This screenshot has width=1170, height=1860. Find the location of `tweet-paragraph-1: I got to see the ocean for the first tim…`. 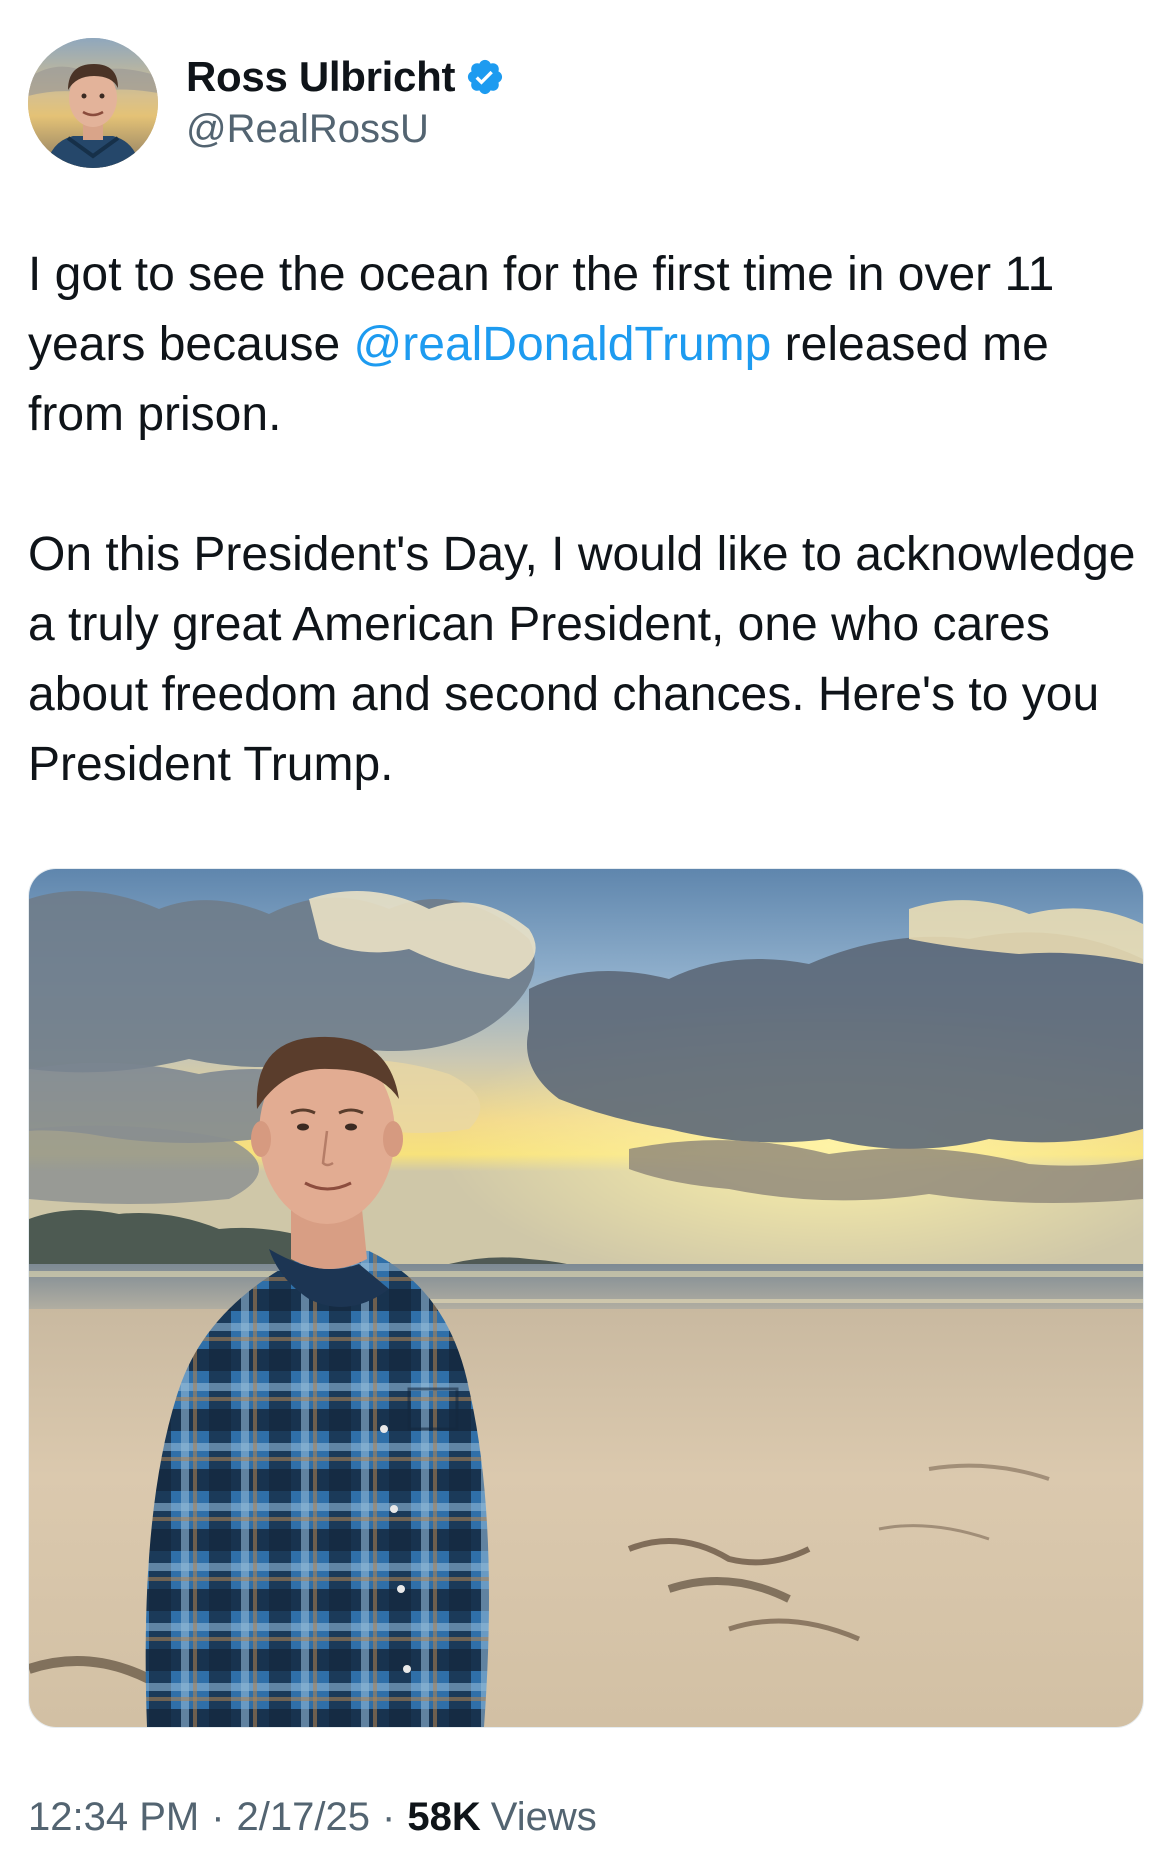

tweet-paragraph-1: I got to see the ocean for the first tim… is located at coordinates (588, 345).